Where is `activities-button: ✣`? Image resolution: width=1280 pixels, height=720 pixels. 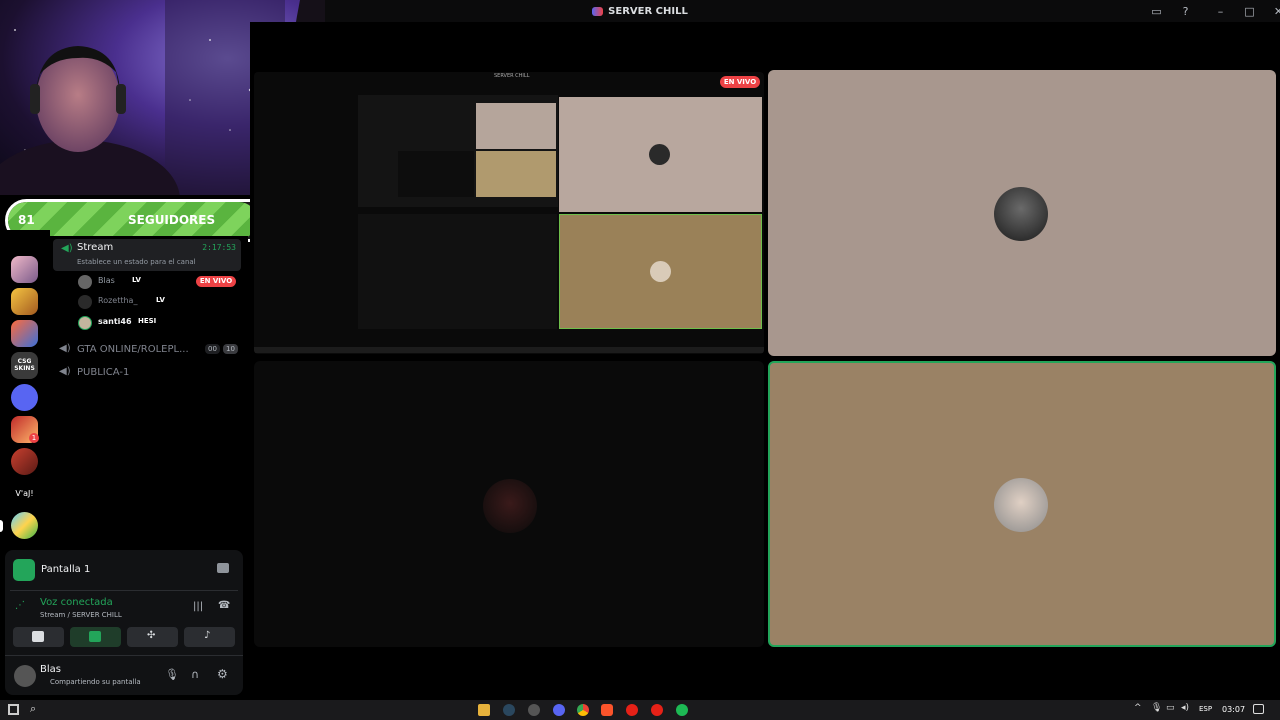 activities-button: ✣ is located at coordinates (152, 637).